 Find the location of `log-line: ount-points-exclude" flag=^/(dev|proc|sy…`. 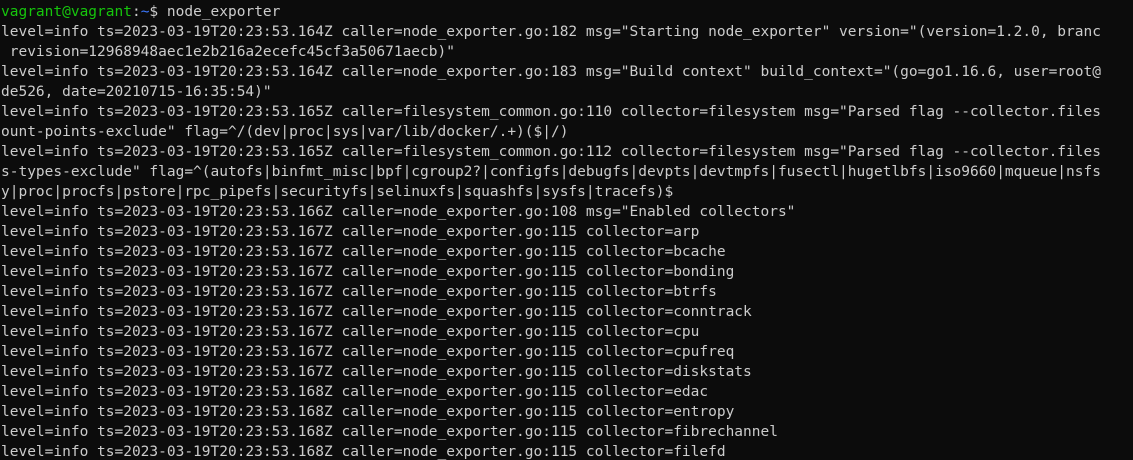

log-line: ount-points-exclude" flag=^/(dev|proc|sy… is located at coordinates (285, 132).